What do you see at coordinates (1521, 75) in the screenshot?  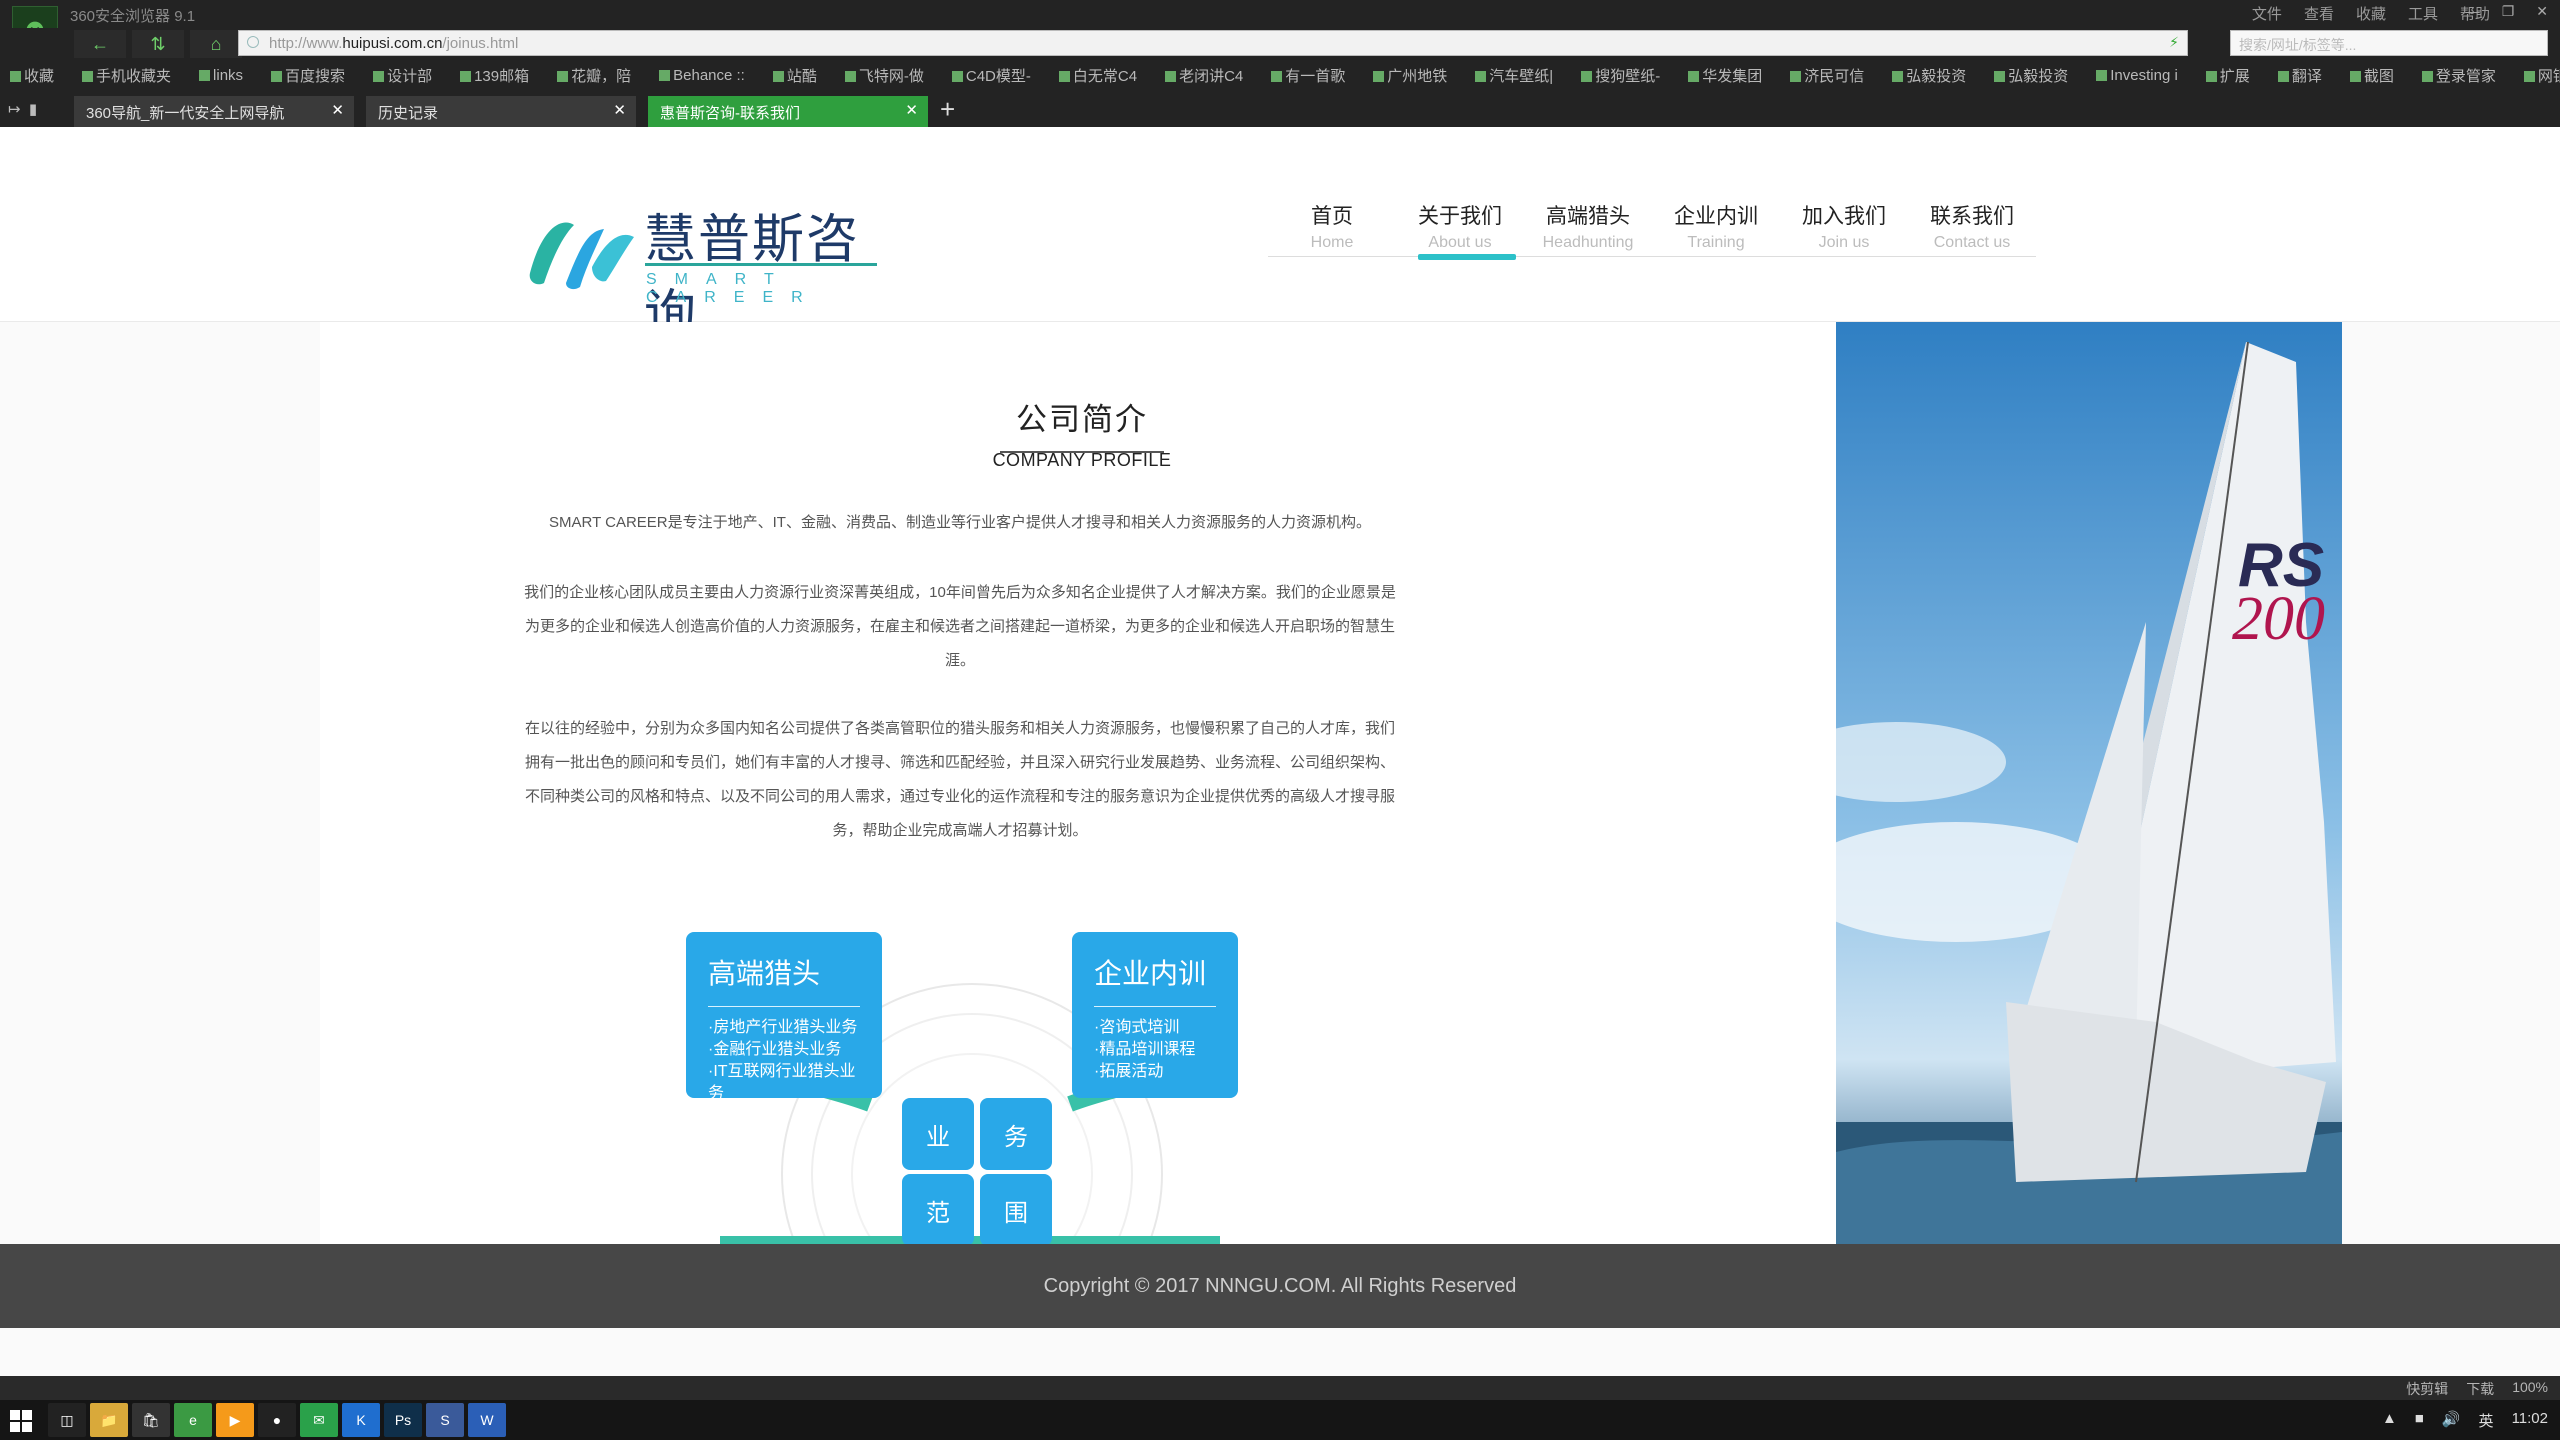 I see `favorite-item: 汽车壁纸|` at bounding box center [1521, 75].